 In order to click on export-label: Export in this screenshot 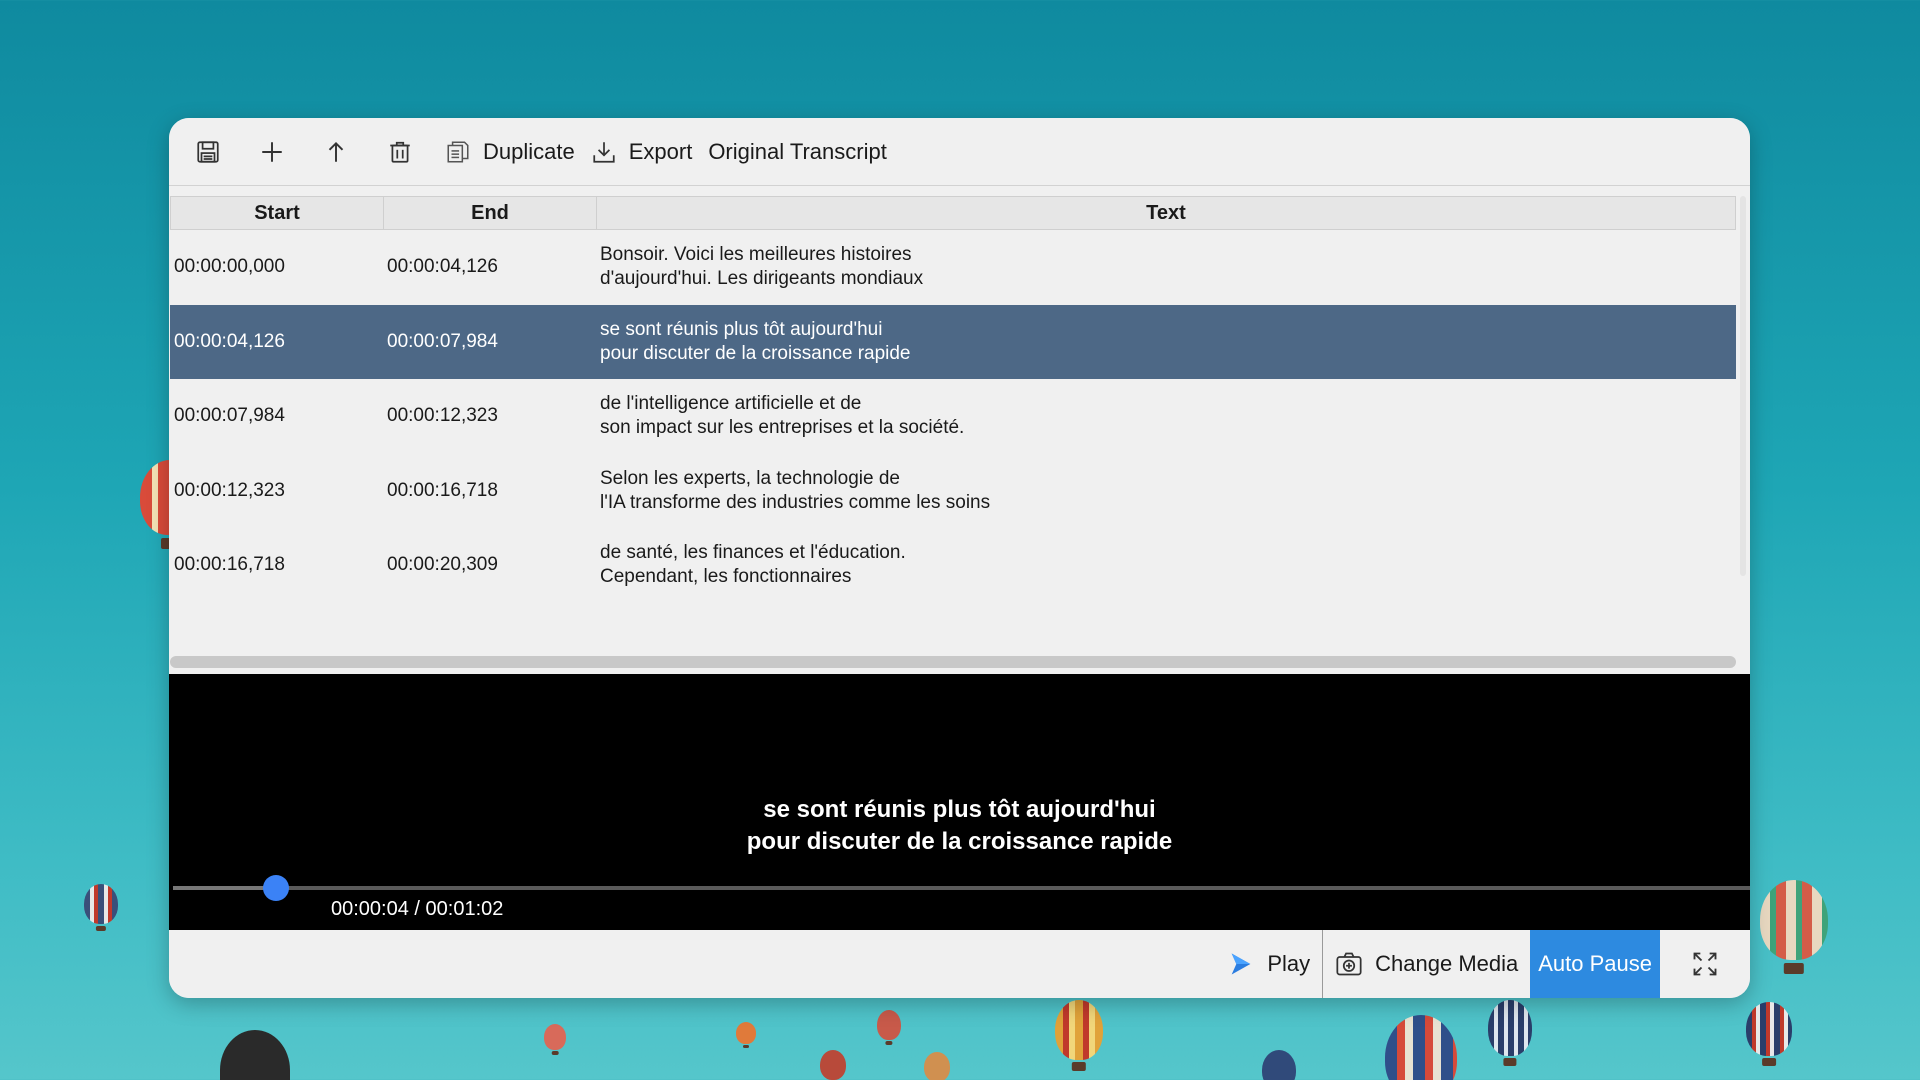, I will do `click(660, 151)`.